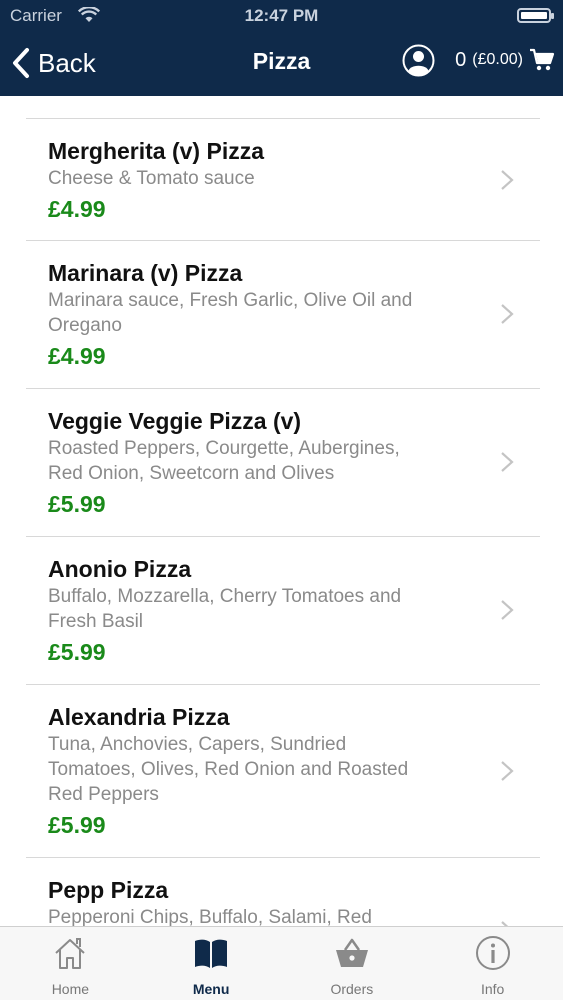 Image resolution: width=563 pixels, height=1000 pixels. What do you see at coordinates (352, 989) in the screenshot?
I see `tab-label: Orders` at bounding box center [352, 989].